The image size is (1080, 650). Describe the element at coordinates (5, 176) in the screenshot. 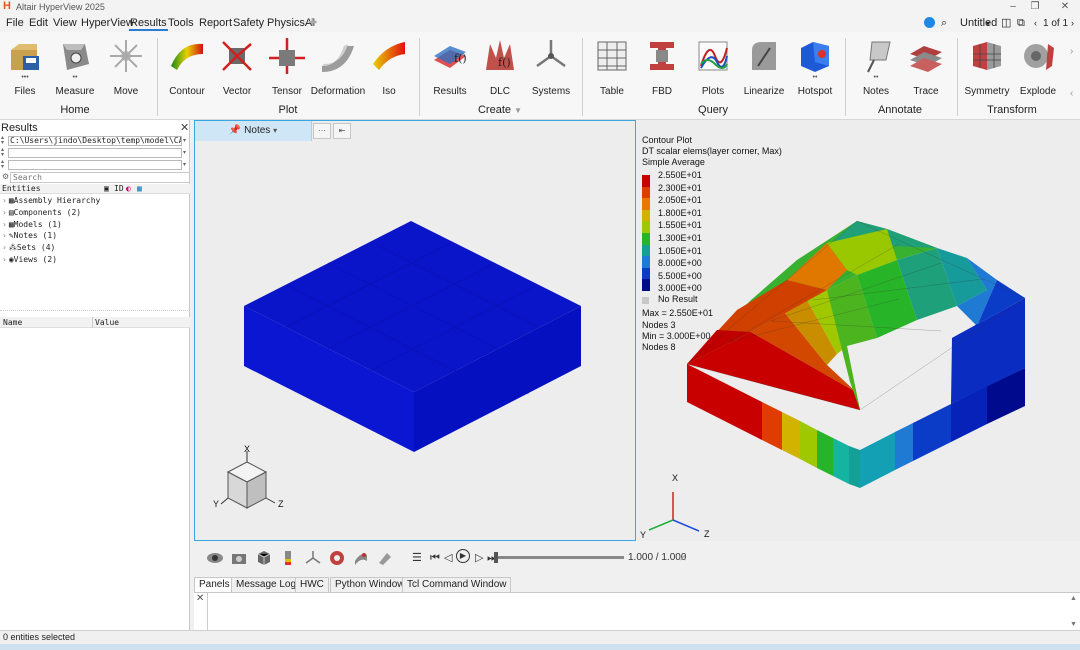

I see `filter-icon: ⚙` at that location.